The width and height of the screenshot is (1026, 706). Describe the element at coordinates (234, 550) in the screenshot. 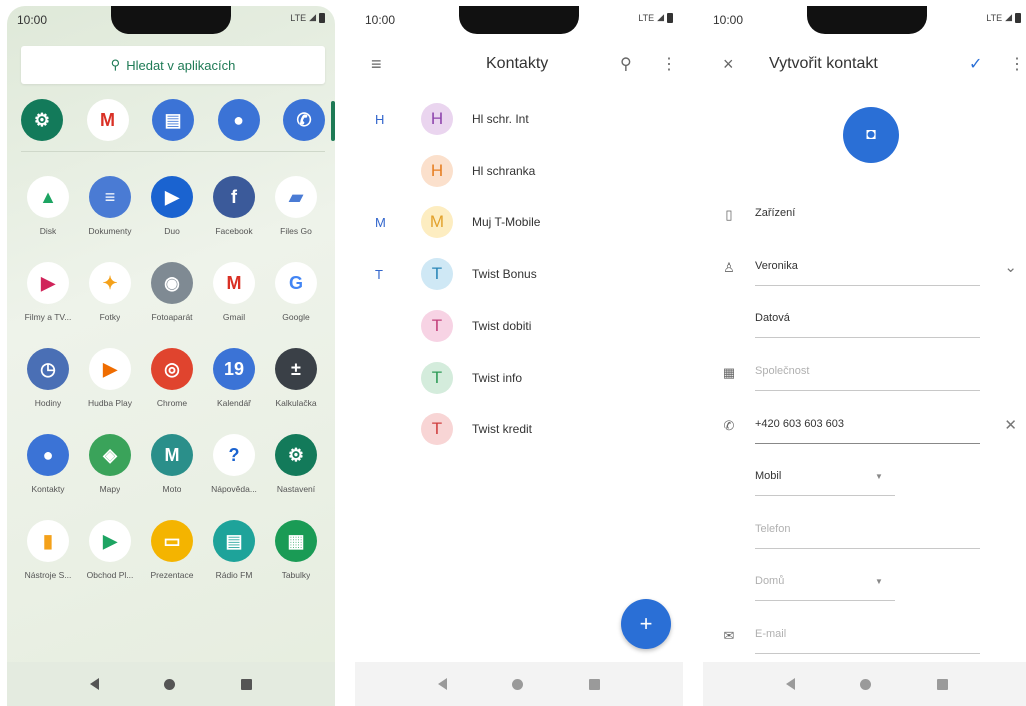

I see `app-item: ▤ Rádio FM` at that location.